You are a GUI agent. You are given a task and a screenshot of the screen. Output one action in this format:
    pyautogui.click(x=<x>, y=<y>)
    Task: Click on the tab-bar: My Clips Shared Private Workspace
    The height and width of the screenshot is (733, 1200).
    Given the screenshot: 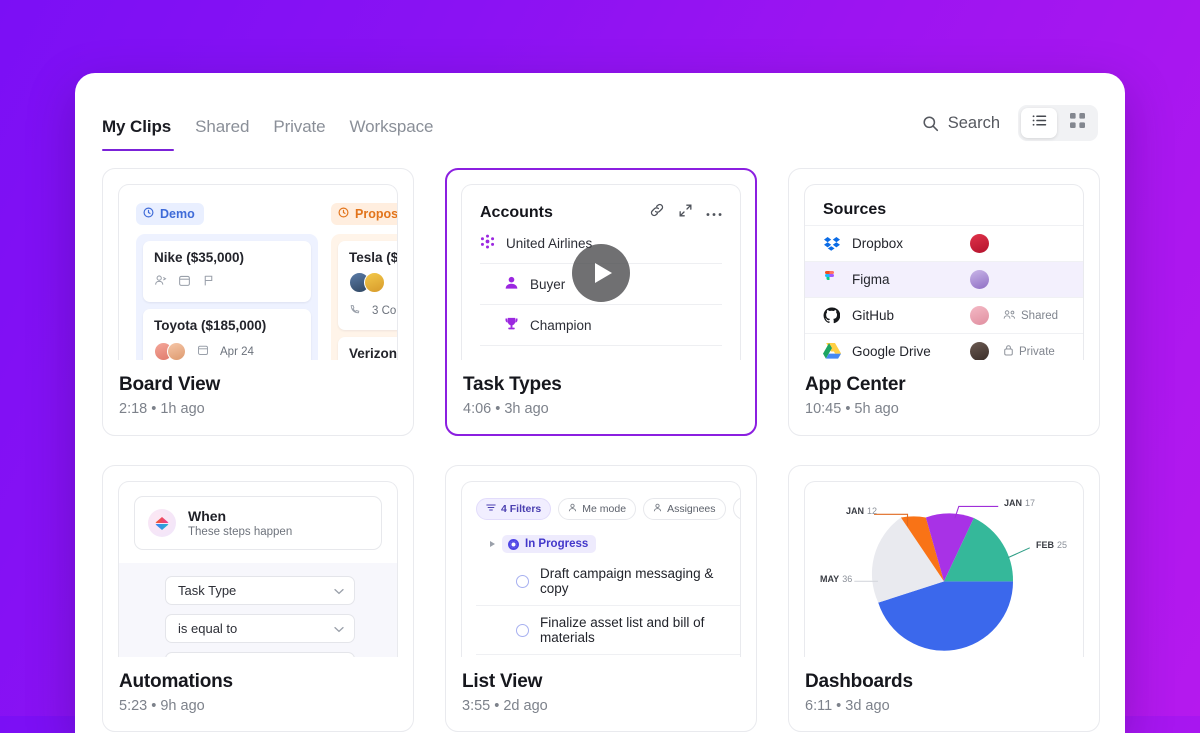 What is the action you would take?
    pyautogui.click(x=273, y=134)
    